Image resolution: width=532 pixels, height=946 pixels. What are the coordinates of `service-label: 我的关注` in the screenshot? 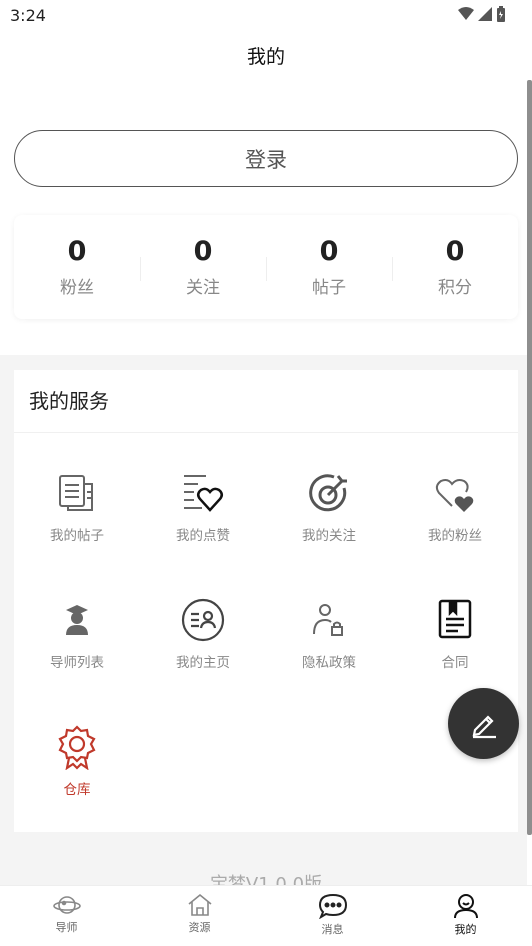 It's located at (329, 536).